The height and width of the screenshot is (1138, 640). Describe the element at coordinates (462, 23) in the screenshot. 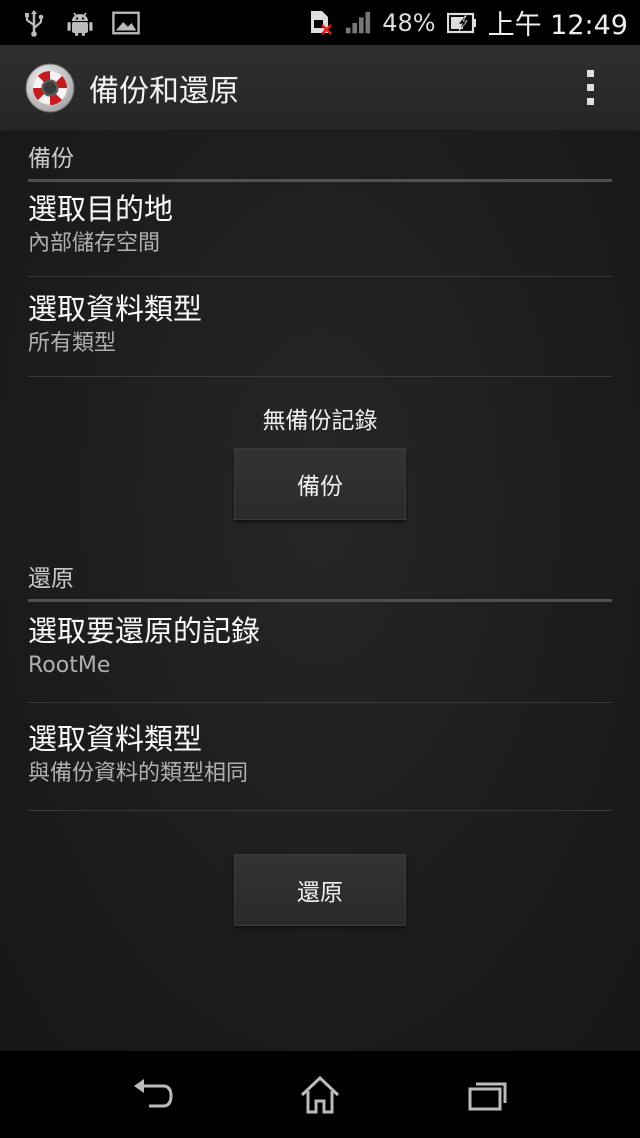

I see `battery-charging-icon` at that location.